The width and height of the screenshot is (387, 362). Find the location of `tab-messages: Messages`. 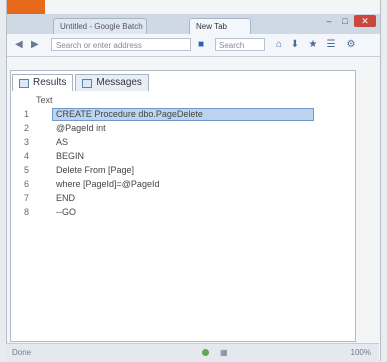

tab-messages: Messages is located at coordinates (112, 82).